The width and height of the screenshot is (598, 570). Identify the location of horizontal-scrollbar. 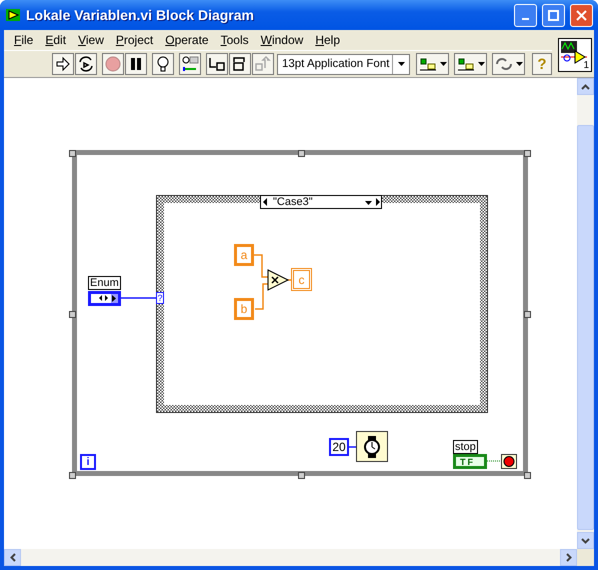
(290, 557).